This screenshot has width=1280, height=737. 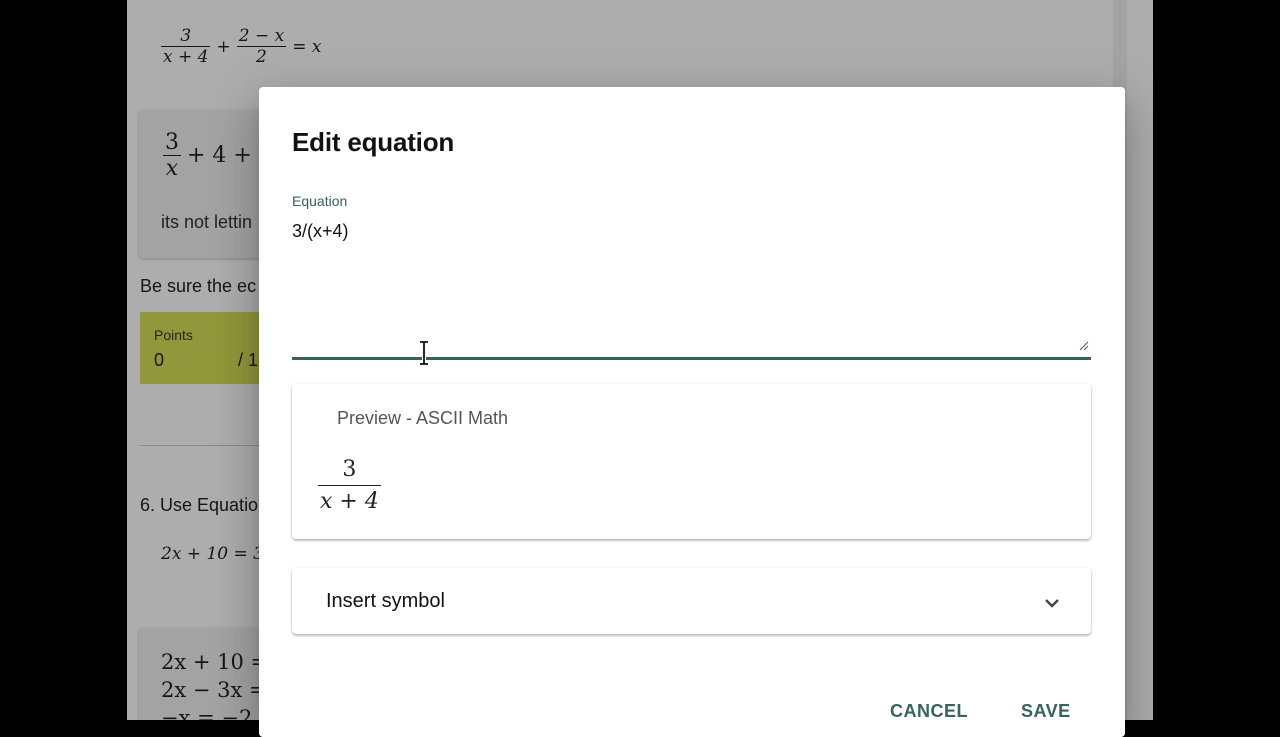 What do you see at coordinates (424, 353) in the screenshot?
I see `text-cursor-icon` at bounding box center [424, 353].